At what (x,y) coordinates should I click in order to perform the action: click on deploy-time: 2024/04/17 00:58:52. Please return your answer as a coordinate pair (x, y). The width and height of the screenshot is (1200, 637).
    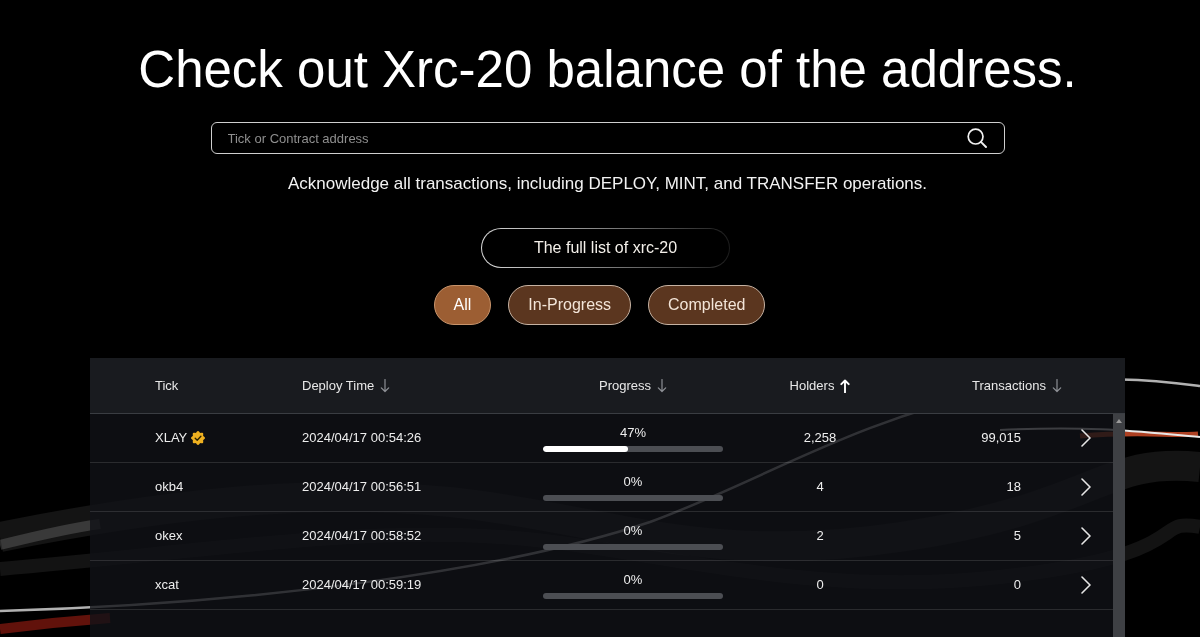
    Looking at the image, I should click on (362, 536).